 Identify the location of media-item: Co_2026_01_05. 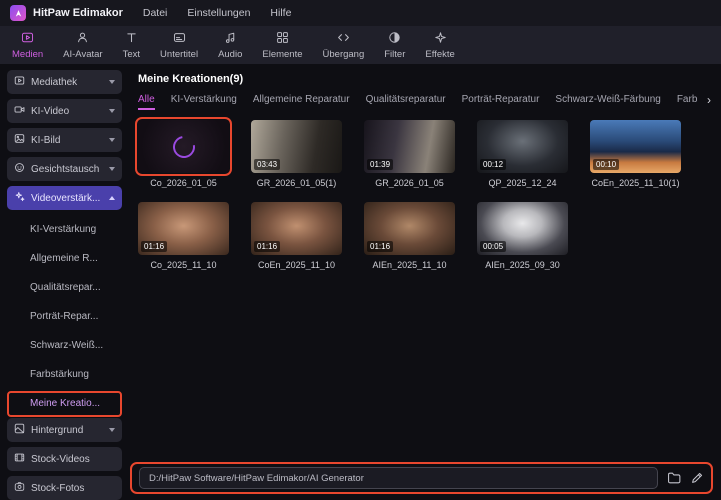
(183, 152).